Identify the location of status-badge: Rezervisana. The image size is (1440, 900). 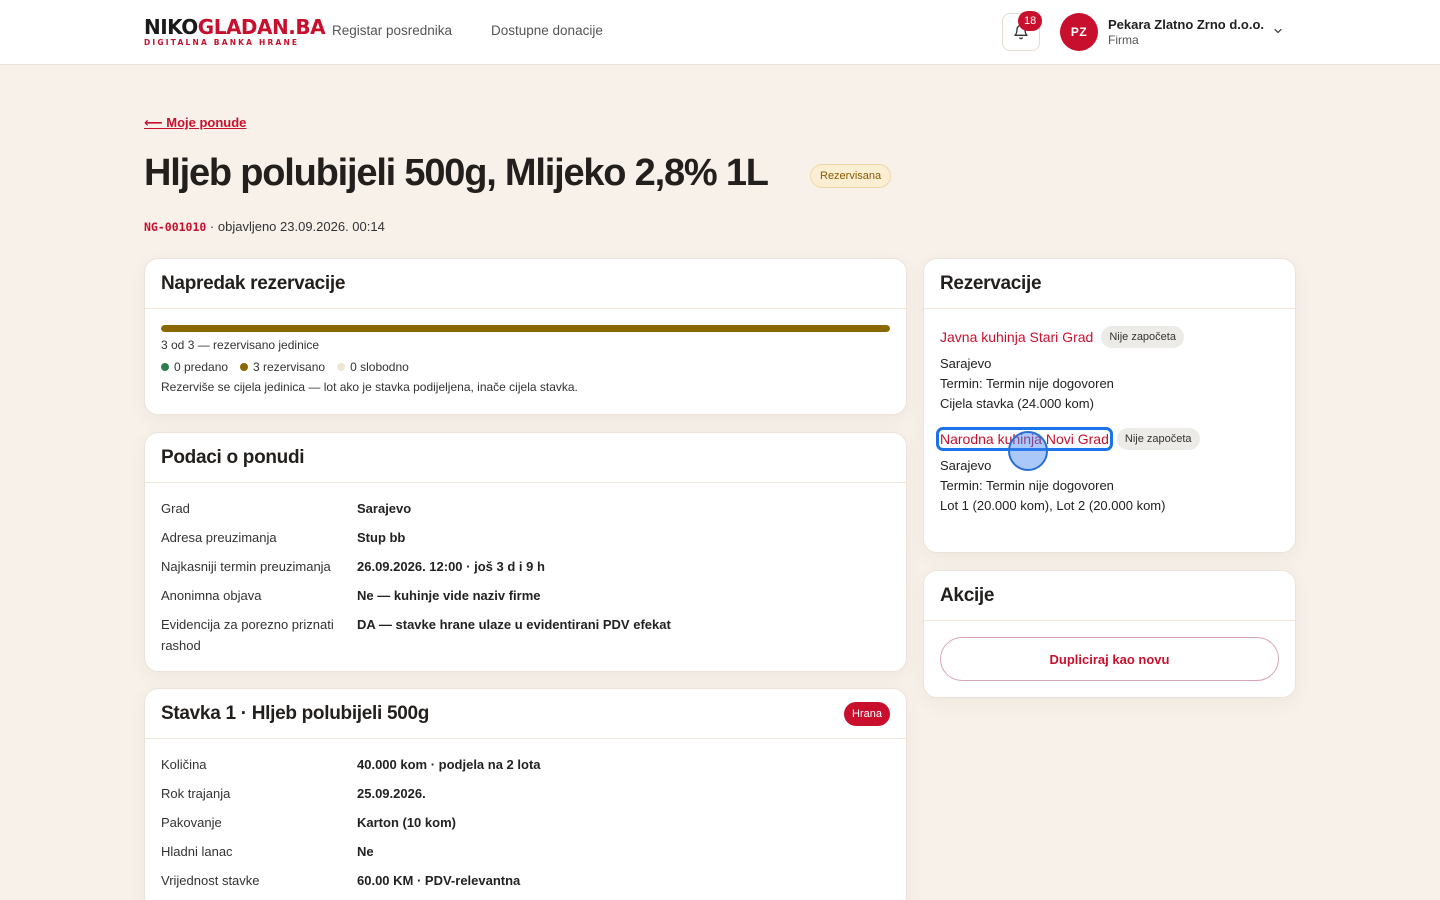
(851, 176).